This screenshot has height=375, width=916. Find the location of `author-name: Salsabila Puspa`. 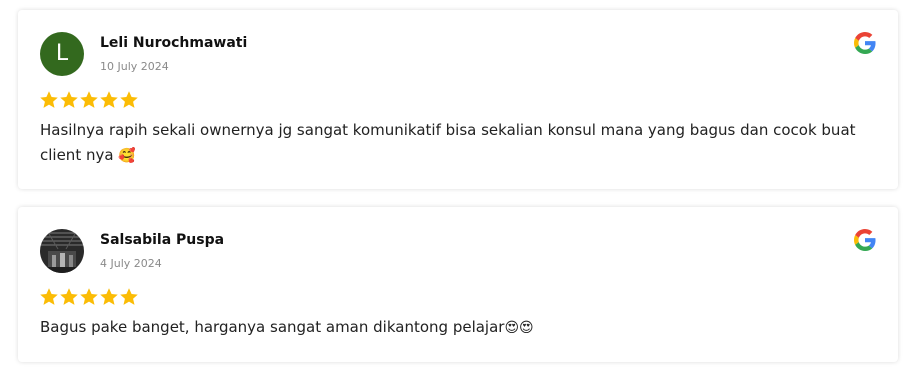

author-name: Salsabila Puspa is located at coordinates (162, 240).